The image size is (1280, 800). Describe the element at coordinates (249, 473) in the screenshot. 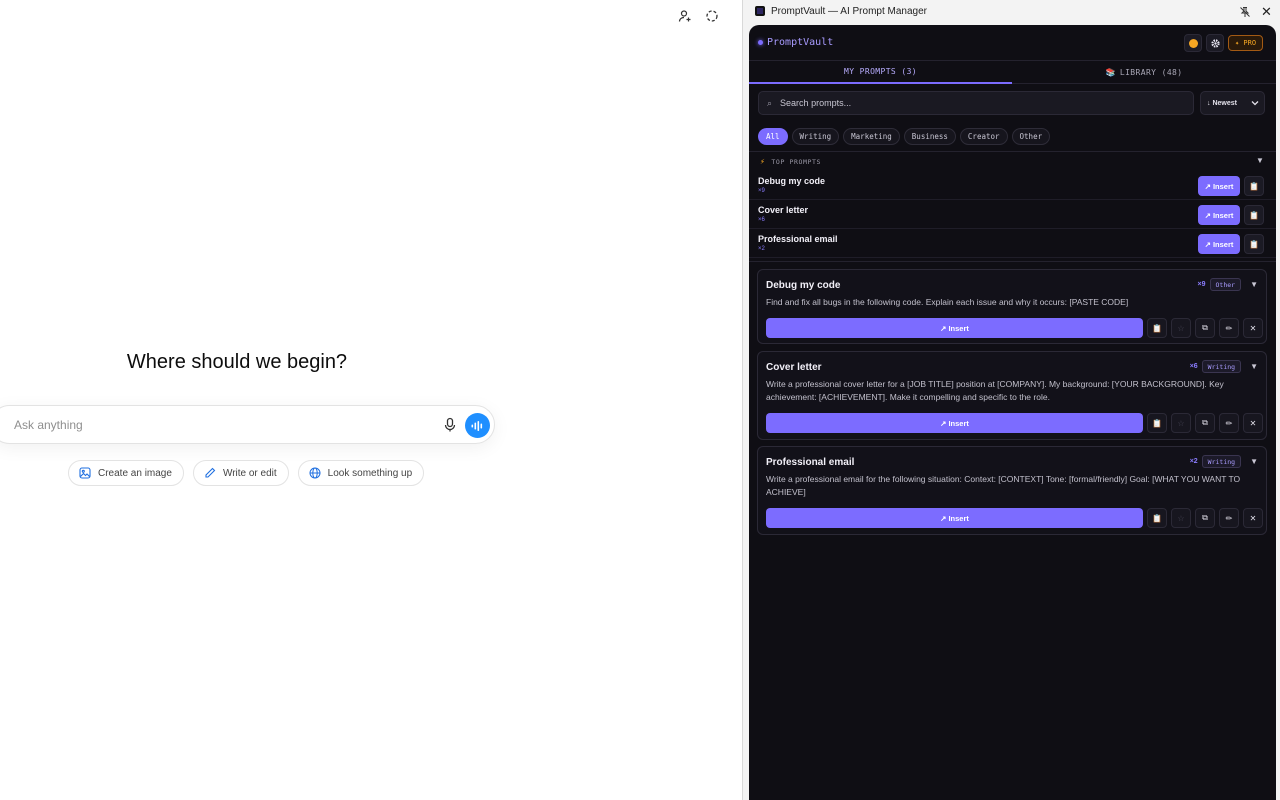

I see `suggestion-label: Write or edit` at that location.